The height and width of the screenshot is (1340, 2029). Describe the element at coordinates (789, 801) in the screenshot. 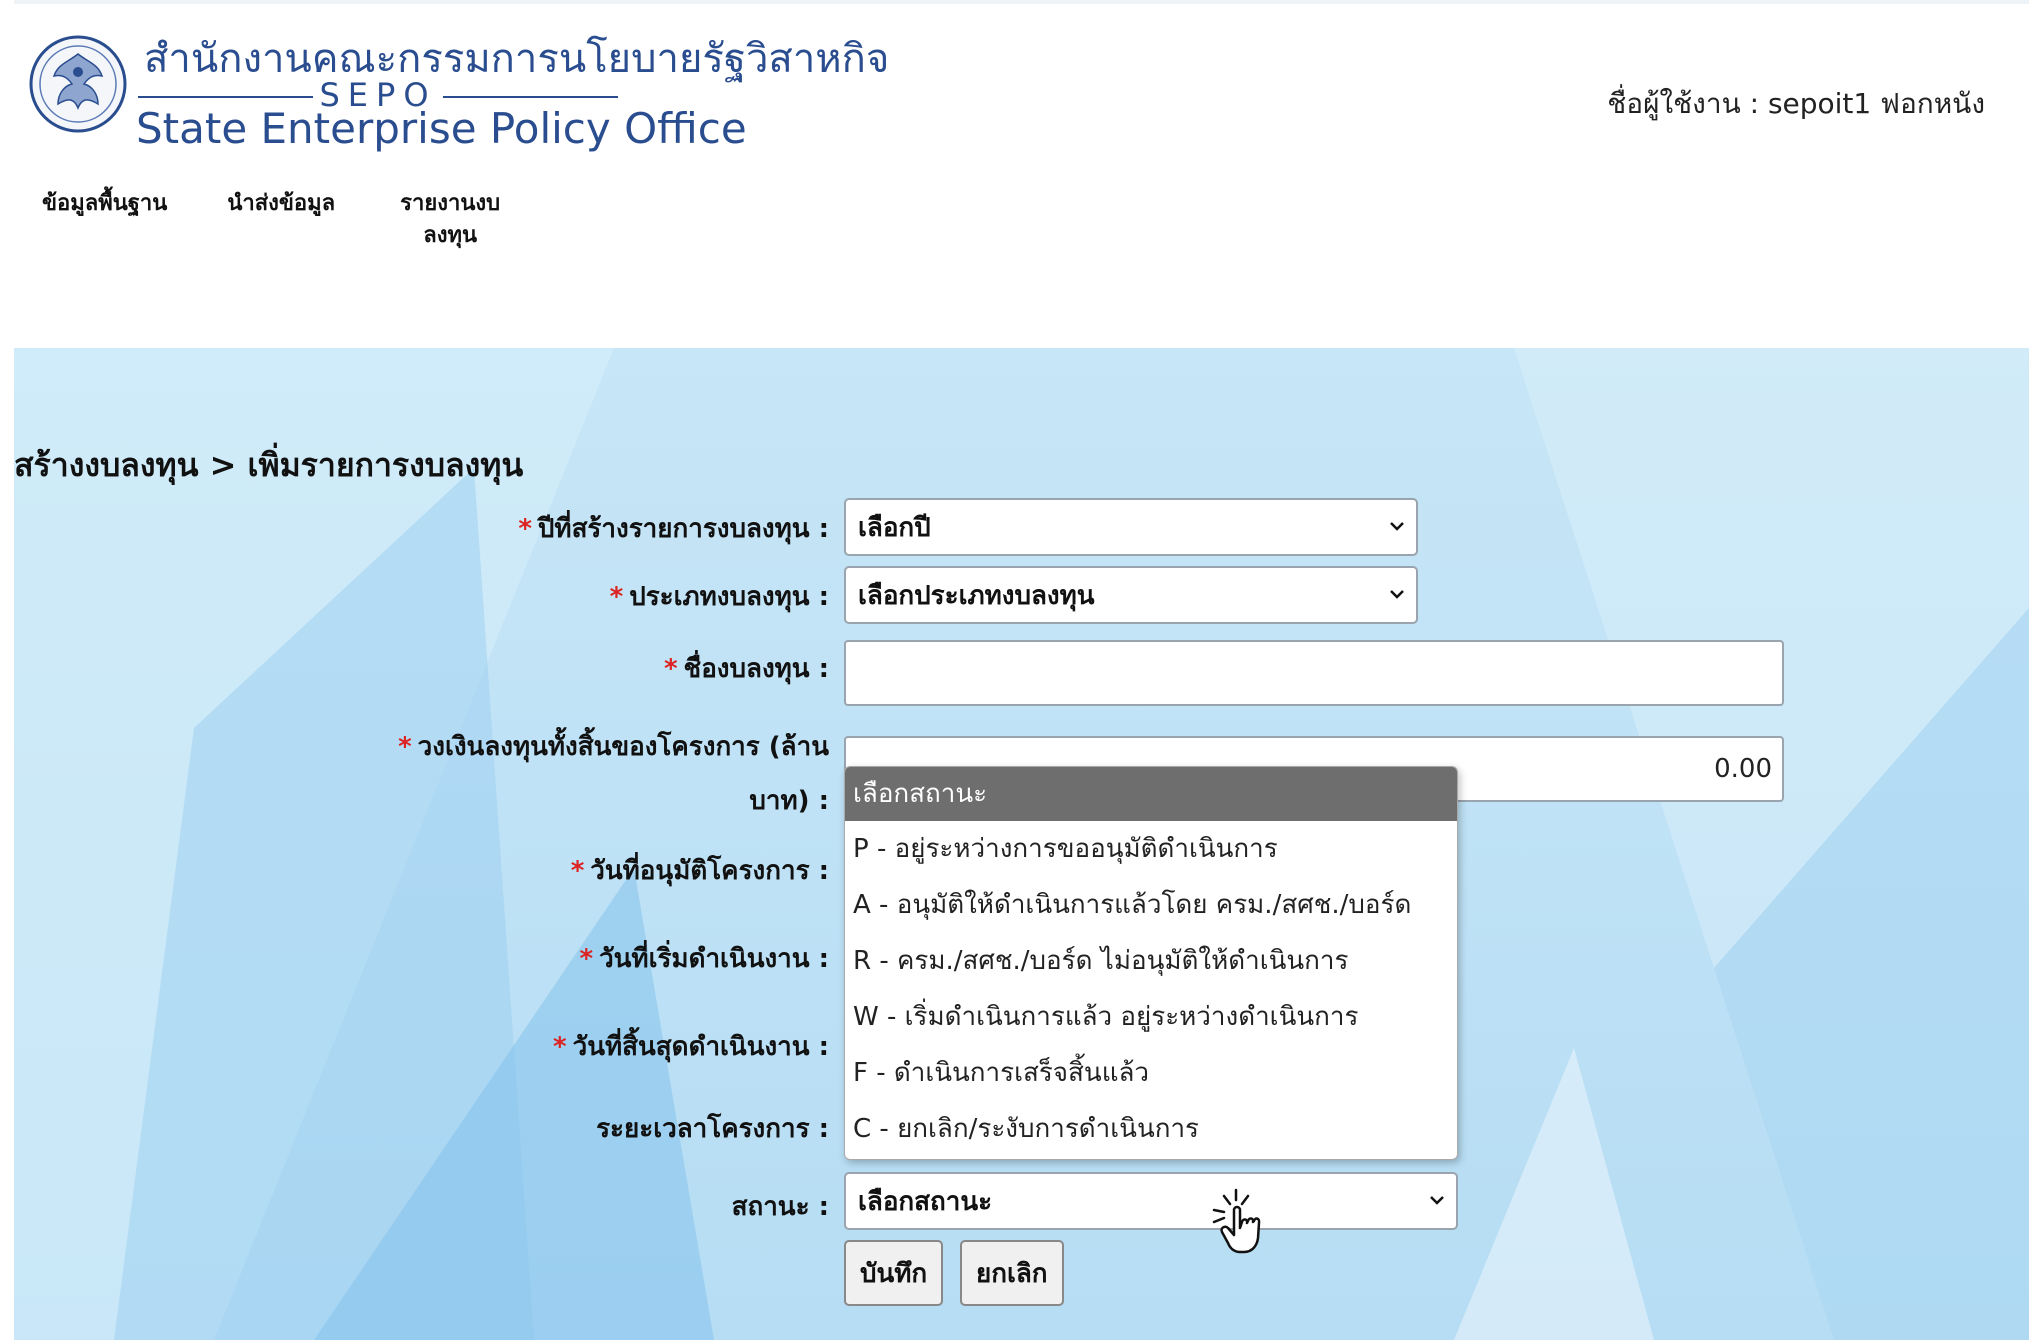

I see `budget-label-line2: บาท) :` at that location.